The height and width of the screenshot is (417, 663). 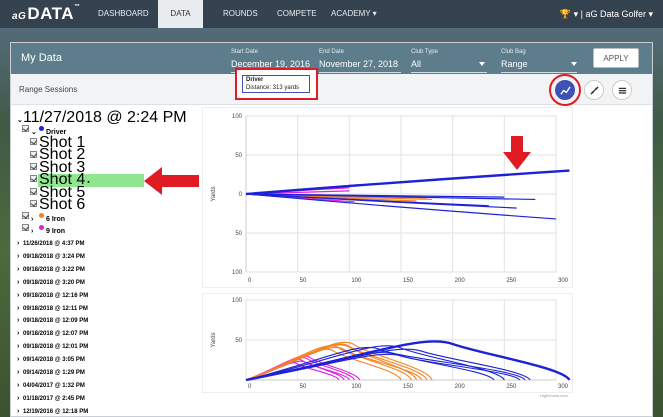 I want to click on logo-prefix: aG, so click(x=19, y=16).